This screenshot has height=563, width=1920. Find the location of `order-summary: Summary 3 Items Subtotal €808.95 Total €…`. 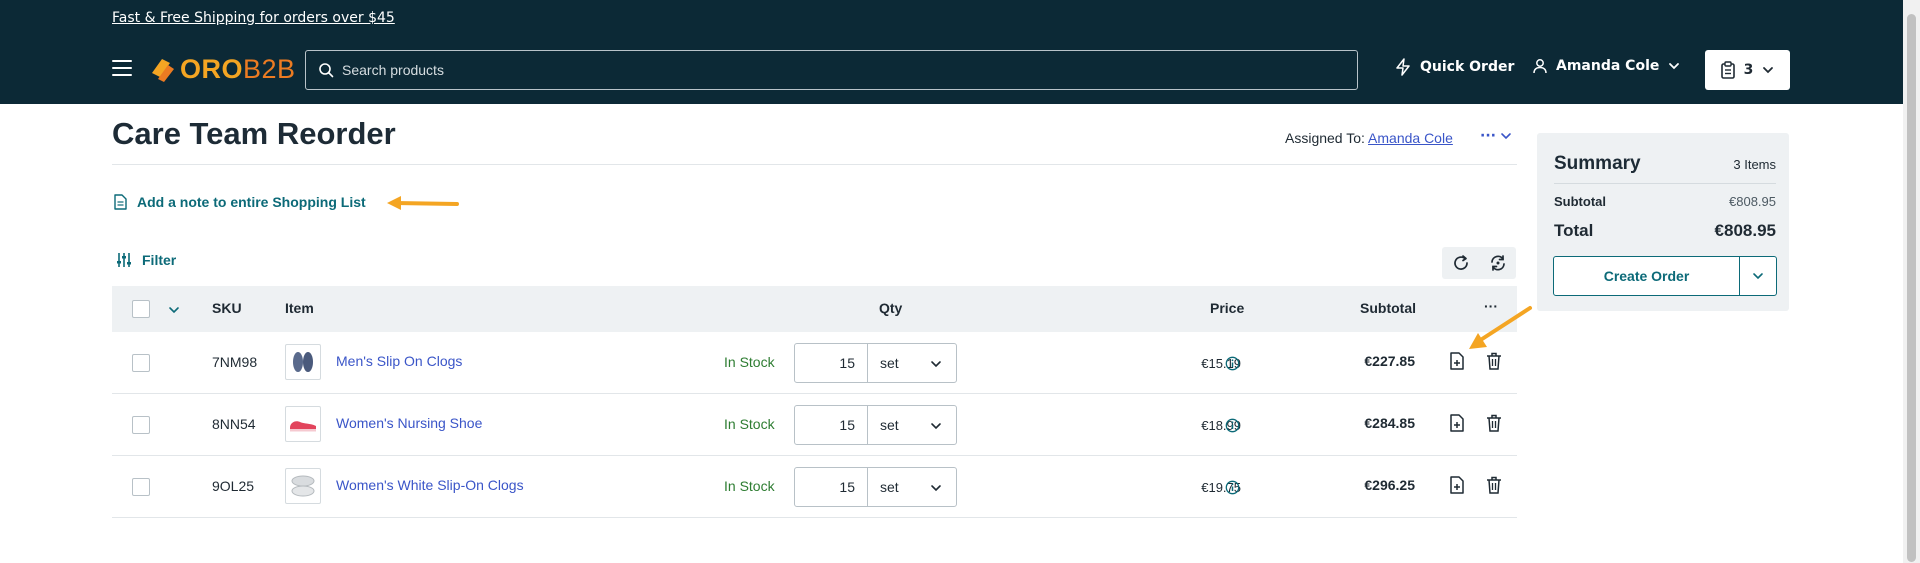

order-summary: Summary 3 Items Subtotal €808.95 Total €… is located at coordinates (1663, 222).